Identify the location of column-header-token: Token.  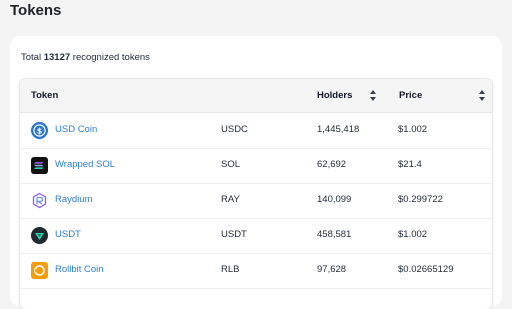
(45, 95).